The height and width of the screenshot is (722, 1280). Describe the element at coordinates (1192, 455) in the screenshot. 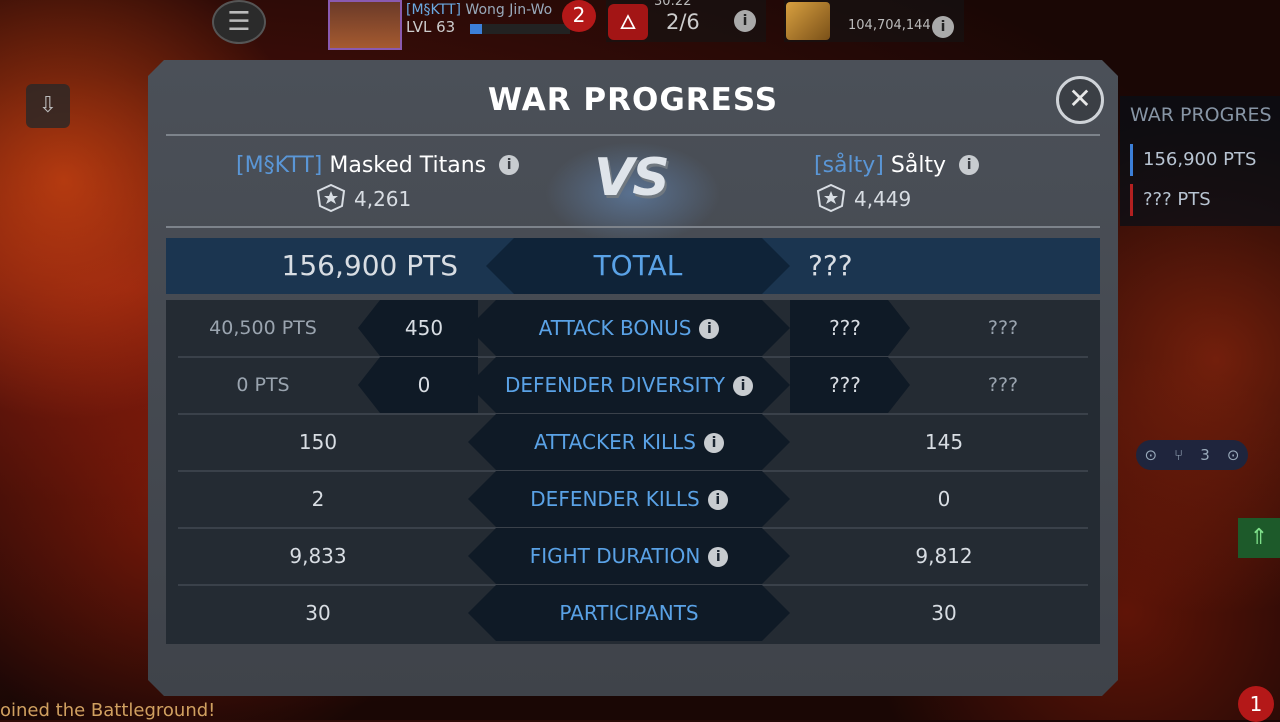

I see `path-indicator: ⊙ ⑂ 3 ⊙` at that location.